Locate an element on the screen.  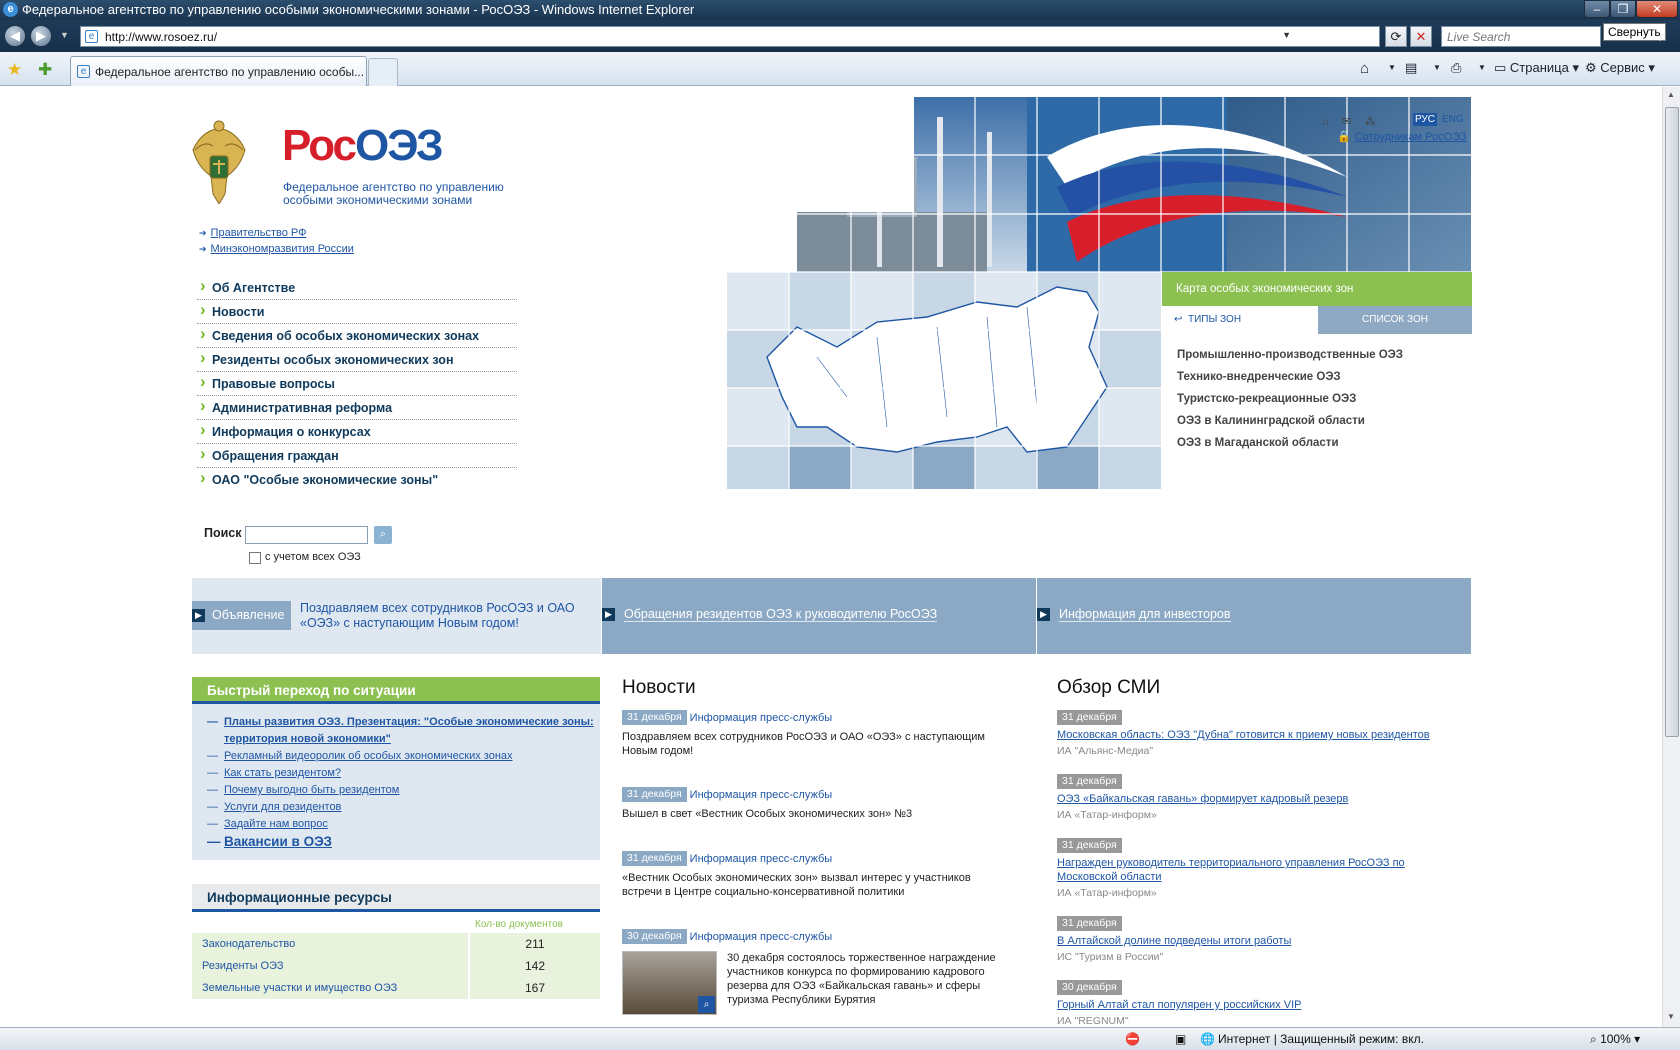
sitemap-icon: ⁂ is located at coordinates (1370, 121).